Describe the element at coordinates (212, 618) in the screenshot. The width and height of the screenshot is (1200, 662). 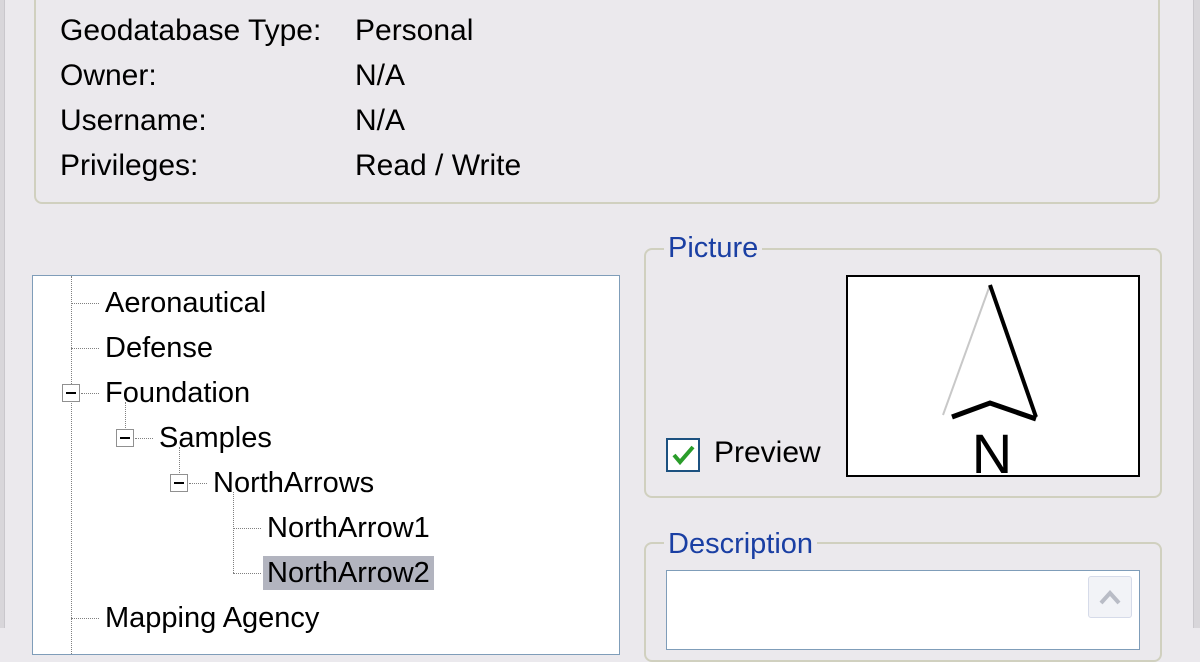
I see `tree-item-mapping-agency: Mapping Agency` at that location.